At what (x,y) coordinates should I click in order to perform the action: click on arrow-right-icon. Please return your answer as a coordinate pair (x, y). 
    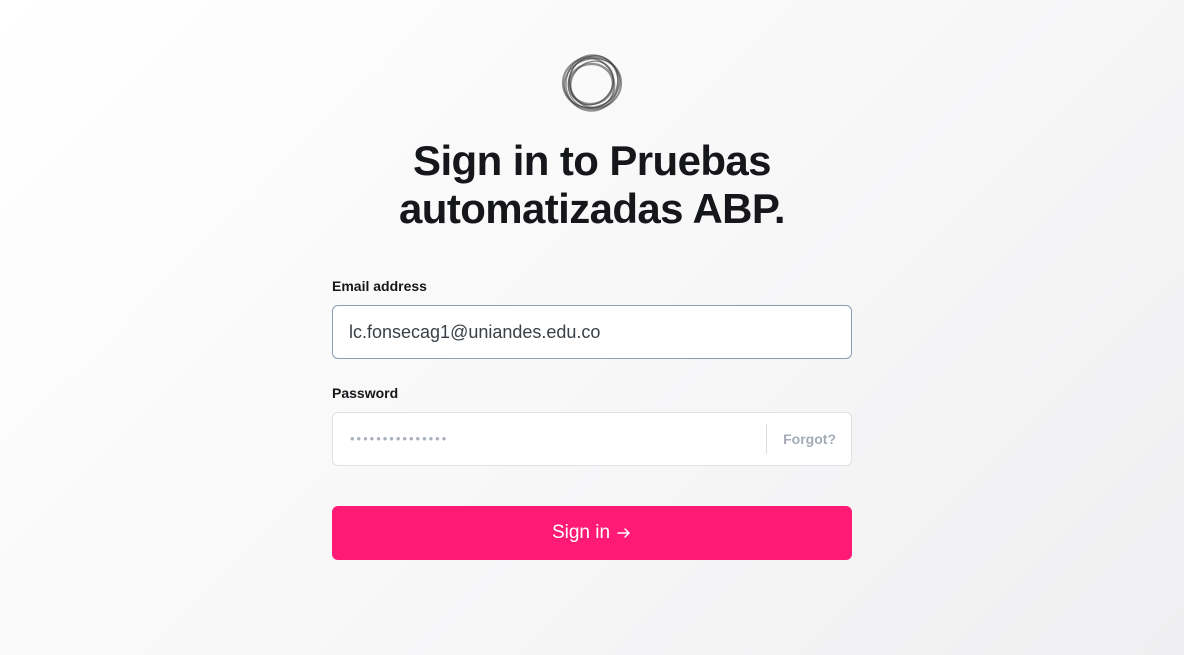
    Looking at the image, I should click on (624, 533).